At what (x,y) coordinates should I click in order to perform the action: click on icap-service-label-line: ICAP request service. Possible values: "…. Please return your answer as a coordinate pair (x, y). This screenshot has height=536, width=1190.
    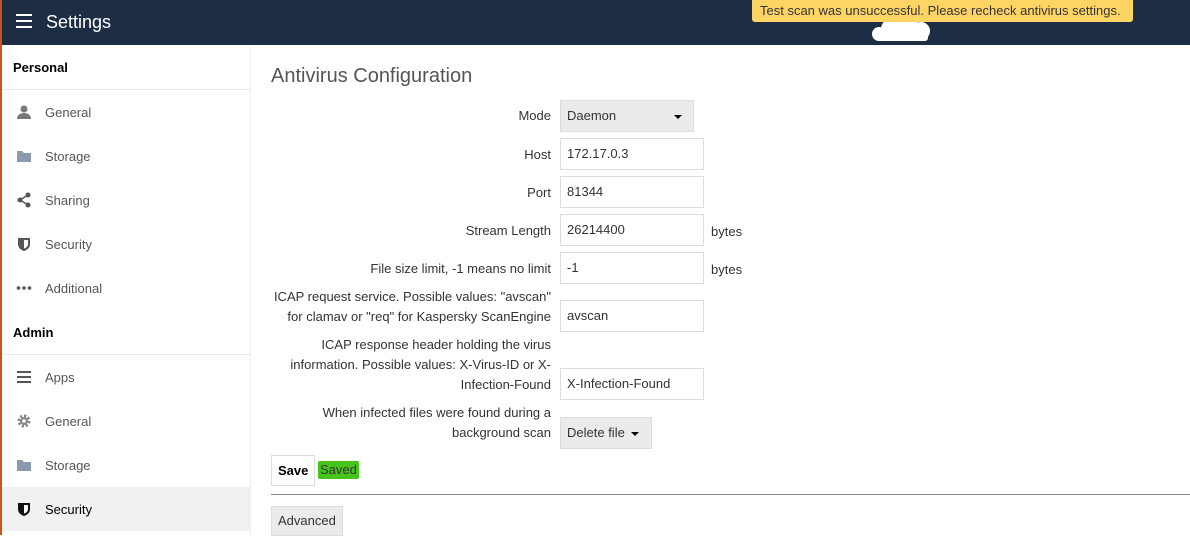
    Looking at the image, I should click on (412, 296).